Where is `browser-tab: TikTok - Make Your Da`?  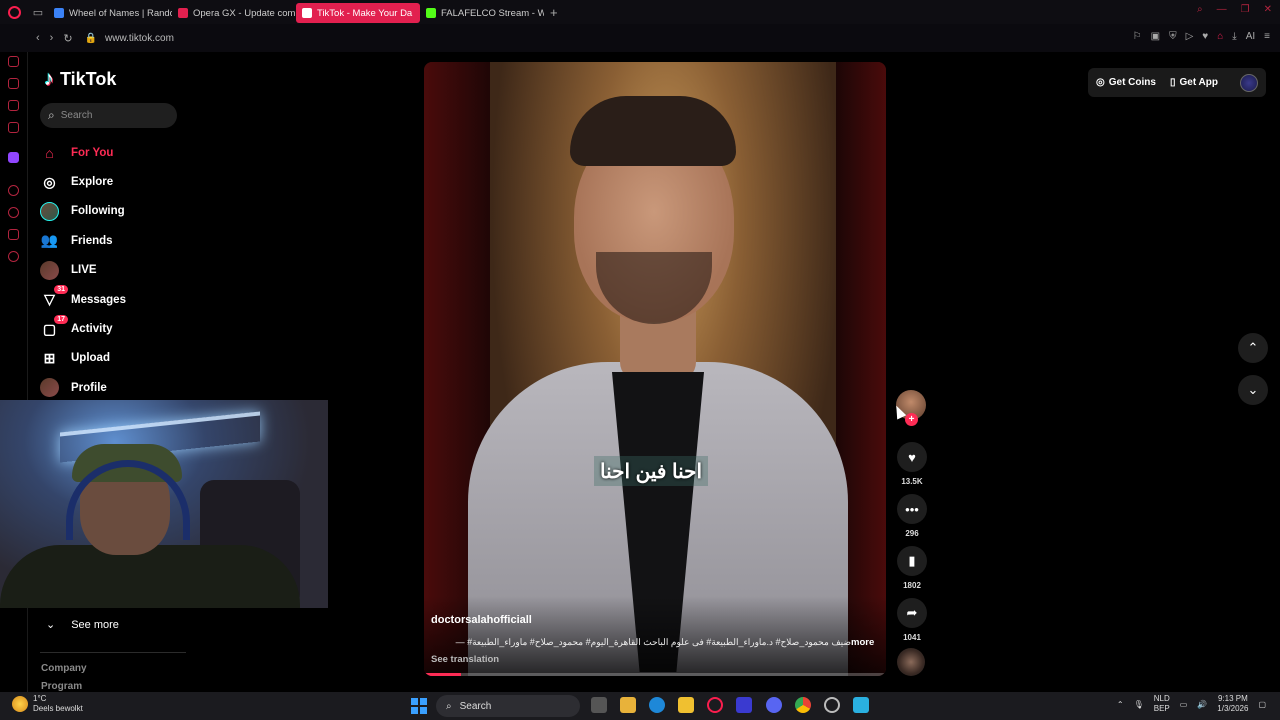
browser-tab: TikTok - Make Your Da is located at coordinates (358, 13).